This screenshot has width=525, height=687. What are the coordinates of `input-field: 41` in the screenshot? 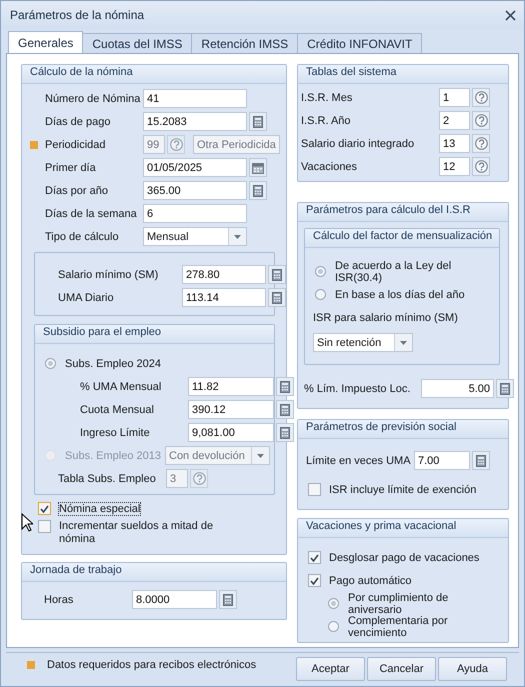 It's located at (195, 98).